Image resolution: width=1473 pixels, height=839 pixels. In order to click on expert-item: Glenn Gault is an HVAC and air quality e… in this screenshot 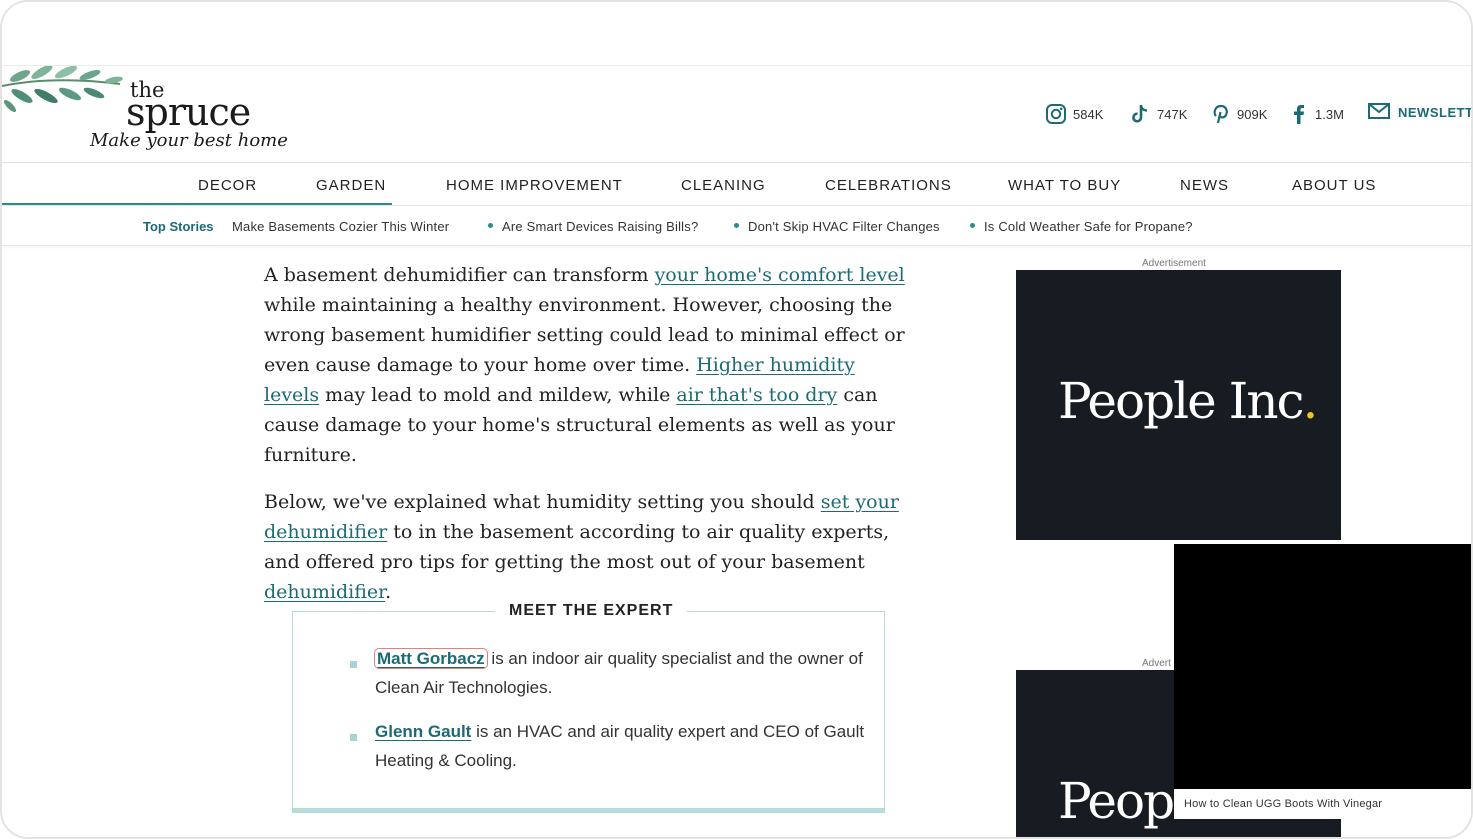, I will do `click(620, 746)`.